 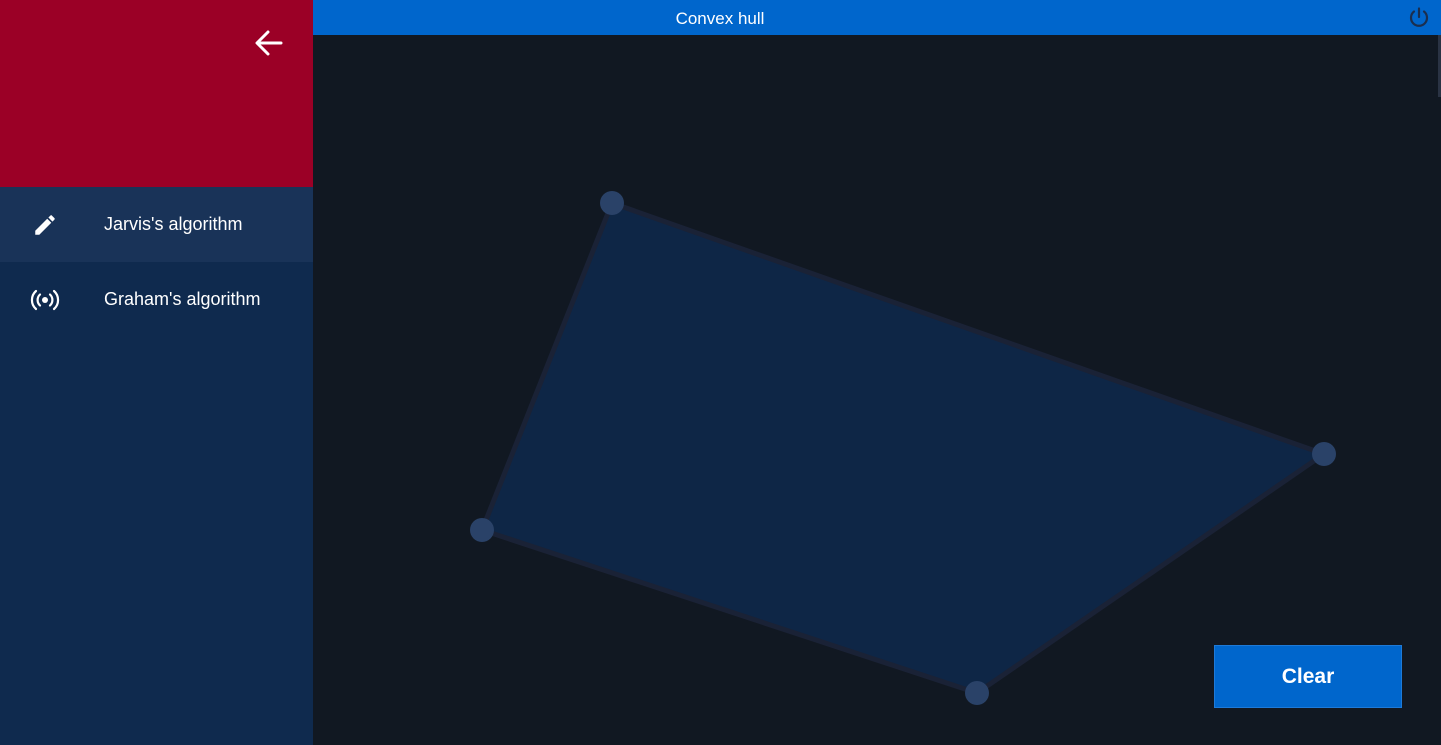 What do you see at coordinates (45, 300) in the screenshot?
I see `broadcast-icon` at bounding box center [45, 300].